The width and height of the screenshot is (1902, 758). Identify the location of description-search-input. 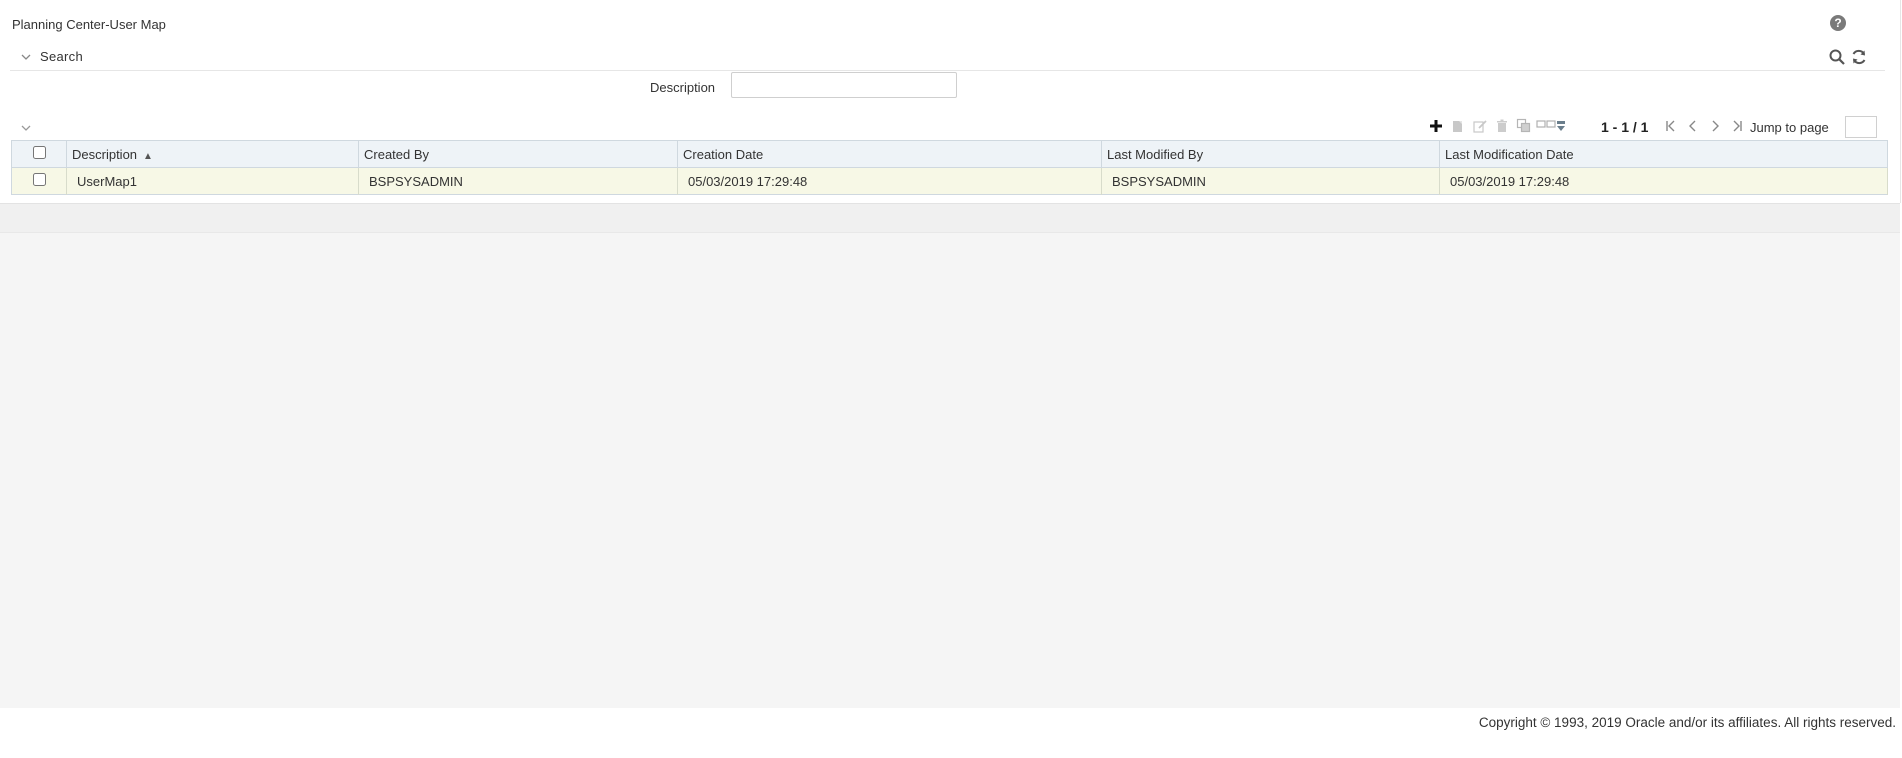
(844, 85).